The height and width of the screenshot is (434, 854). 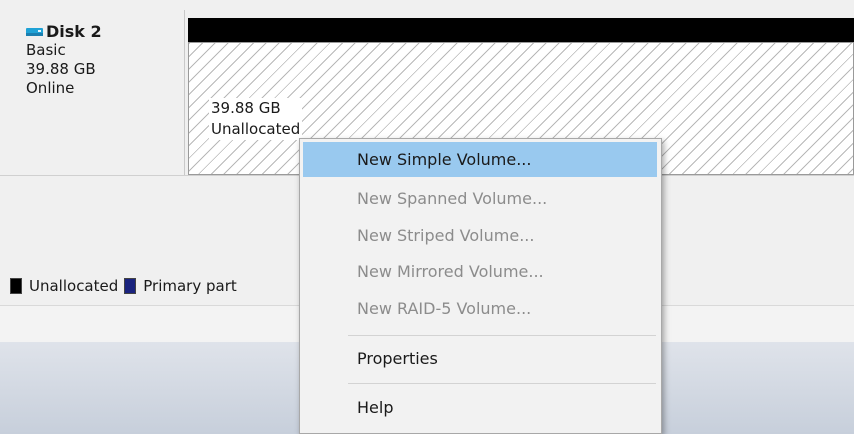 I want to click on menu-item-help: Help, so click(x=480, y=407).